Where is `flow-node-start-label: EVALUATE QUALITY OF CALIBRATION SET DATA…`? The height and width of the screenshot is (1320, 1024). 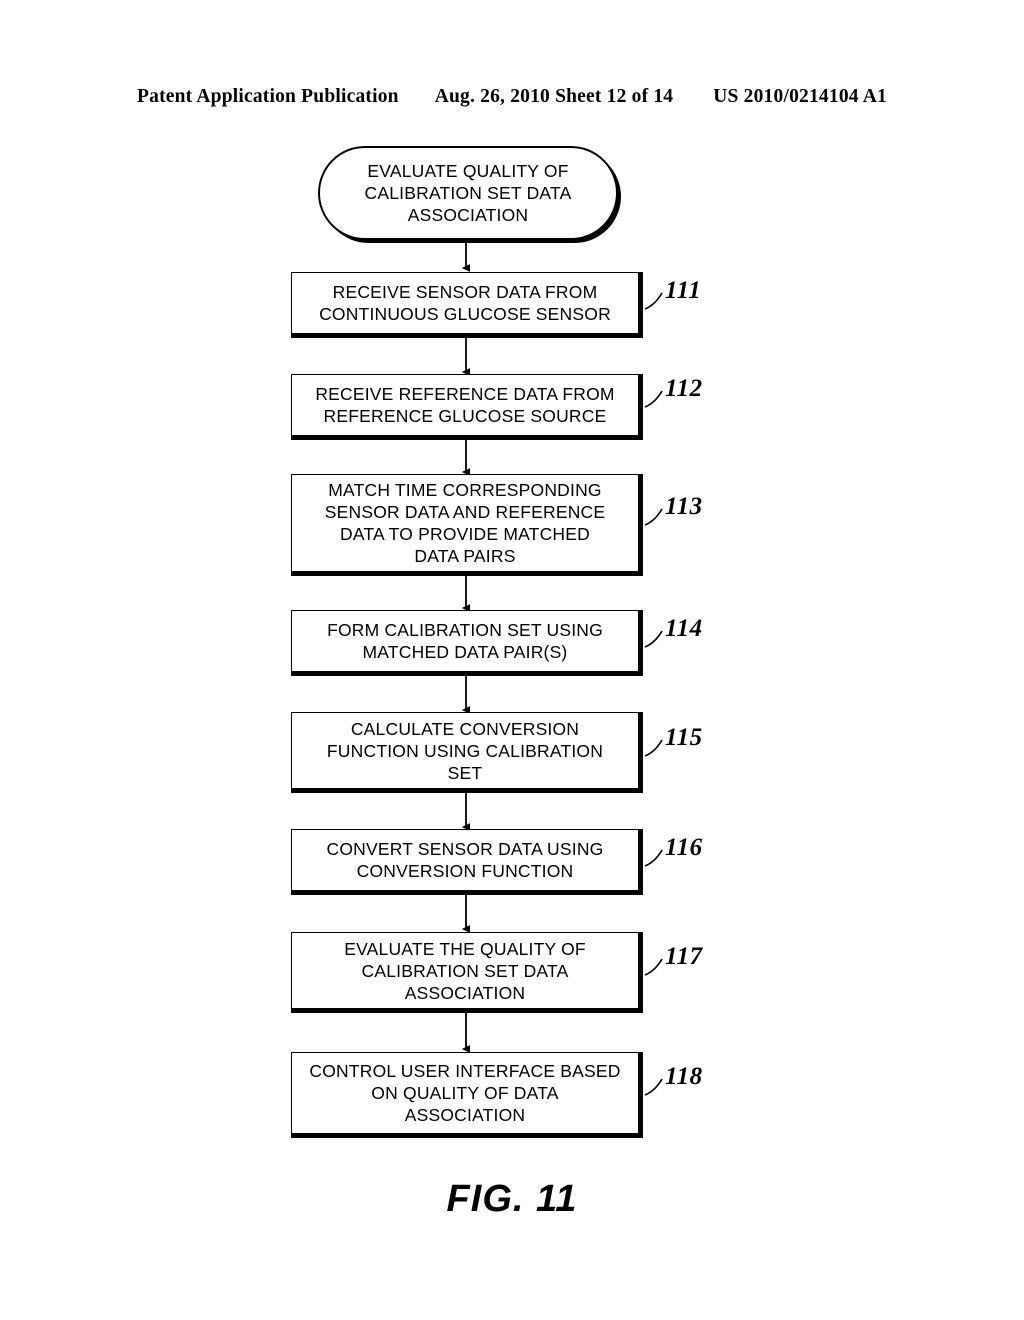
flow-node-start-label: EVALUATE QUALITY OF CALIBRATION SET DATA… is located at coordinates (468, 193).